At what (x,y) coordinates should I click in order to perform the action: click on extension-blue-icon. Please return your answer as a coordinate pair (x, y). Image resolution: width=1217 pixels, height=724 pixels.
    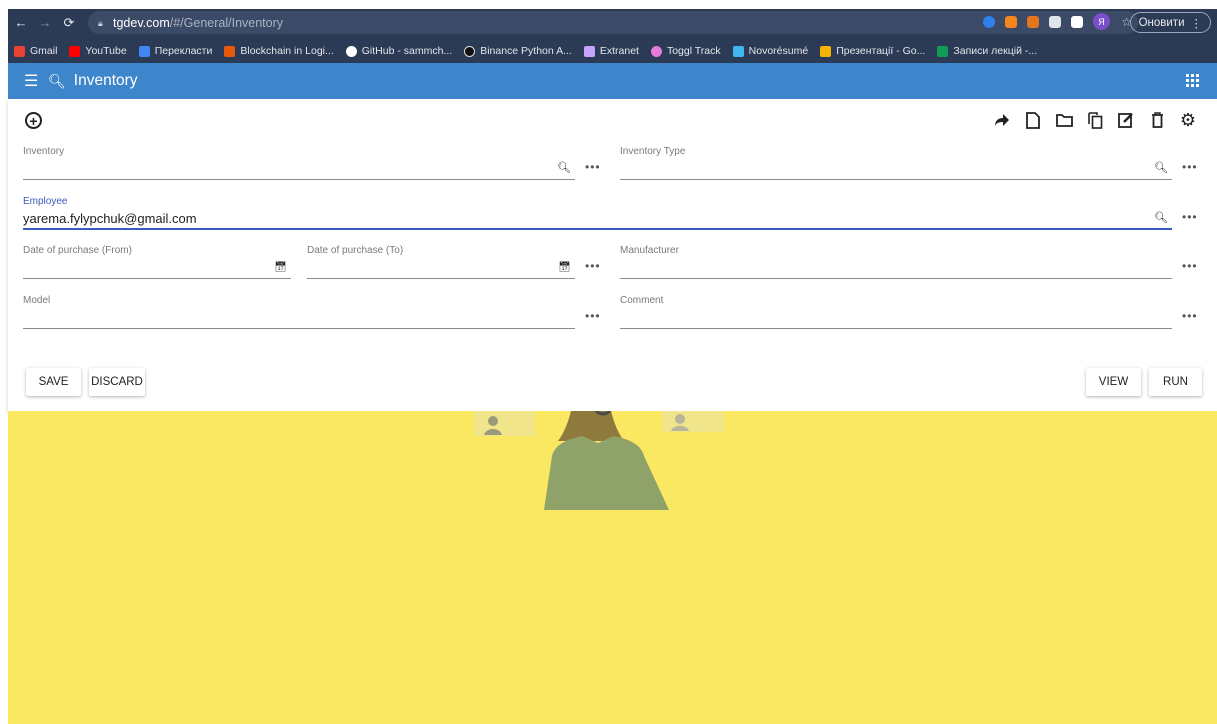
    Looking at the image, I should click on (989, 21).